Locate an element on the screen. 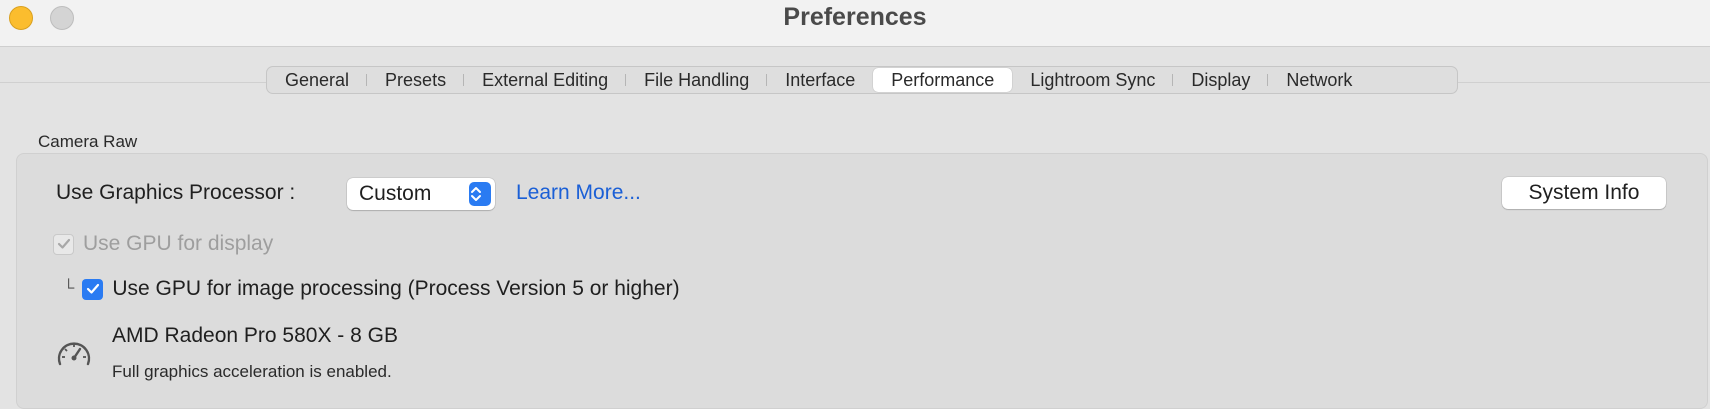  tab-network: Network is located at coordinates (1319, 80).